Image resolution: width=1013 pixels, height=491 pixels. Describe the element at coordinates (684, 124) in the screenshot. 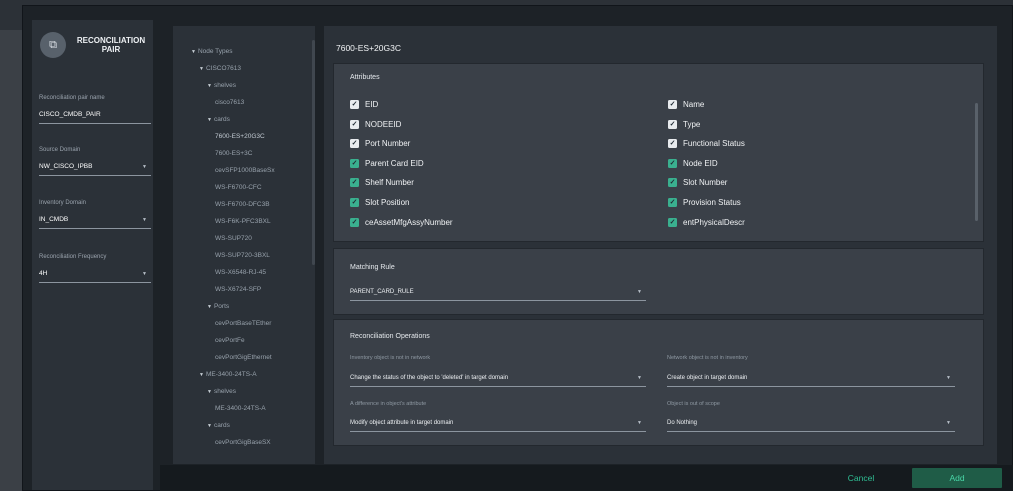

I see `attribute-checkbox: ✓ Type` at that location.